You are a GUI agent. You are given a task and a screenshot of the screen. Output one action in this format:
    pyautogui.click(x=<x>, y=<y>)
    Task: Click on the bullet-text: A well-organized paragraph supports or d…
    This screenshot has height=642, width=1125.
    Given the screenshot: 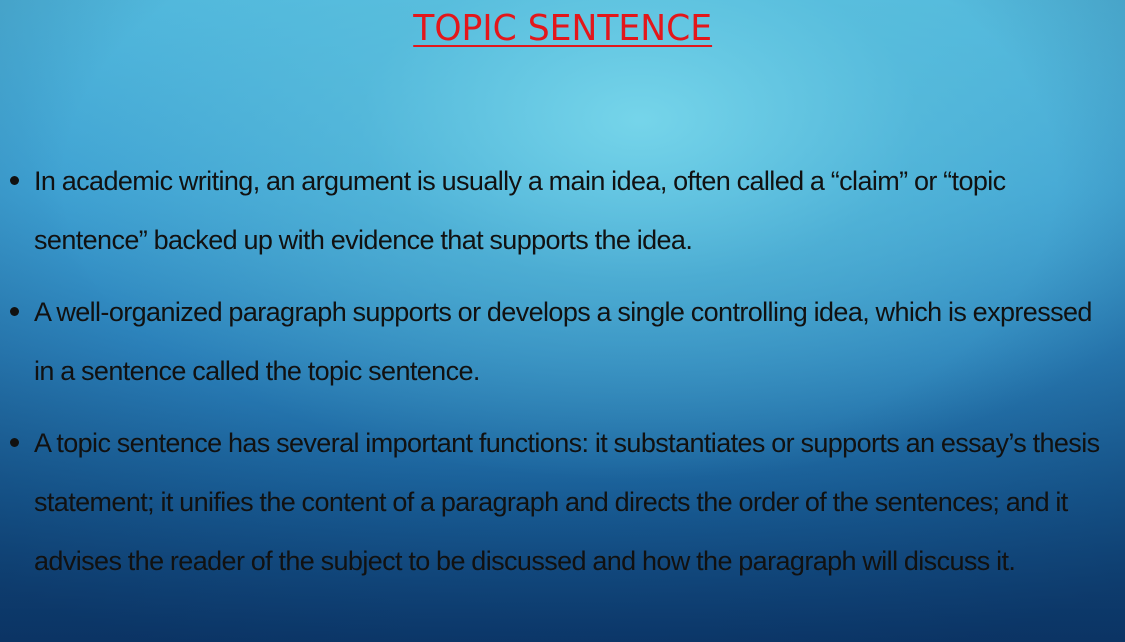 What is the action you would take?
    pyautogui.click(x=563, y=341)
    